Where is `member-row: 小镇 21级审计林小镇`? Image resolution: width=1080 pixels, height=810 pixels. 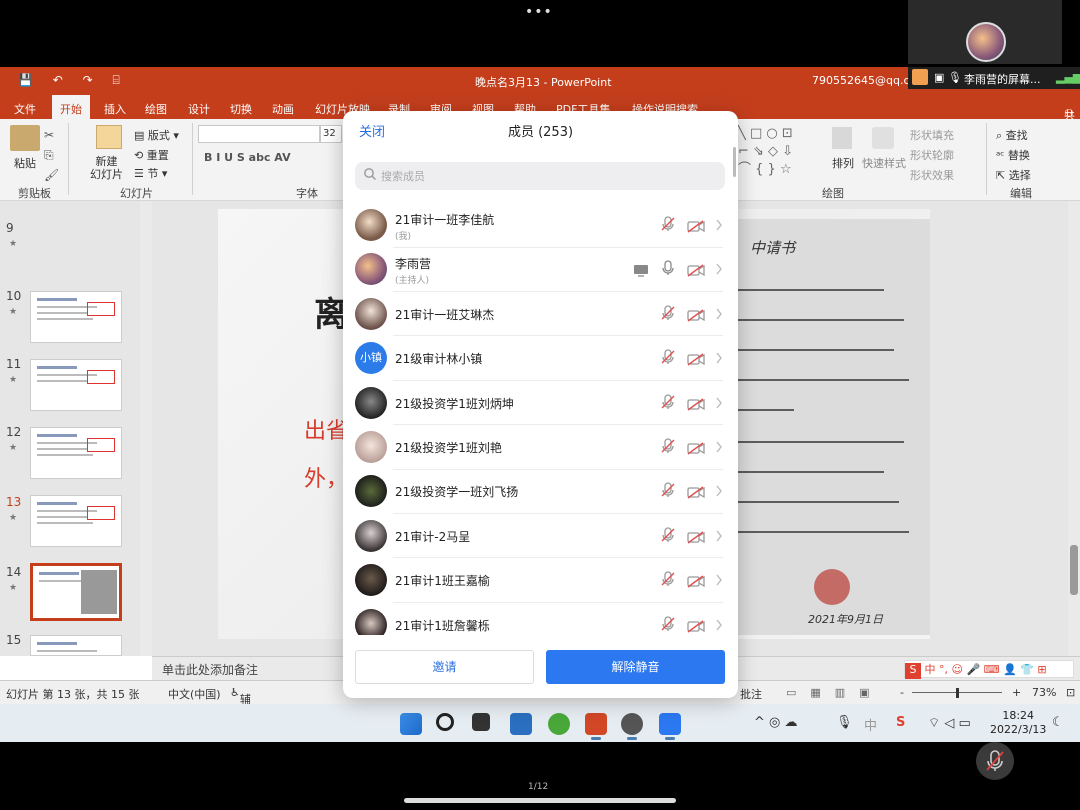
member-row: 小镇 21级审计林小镇 is located at coordinates (540, 358).